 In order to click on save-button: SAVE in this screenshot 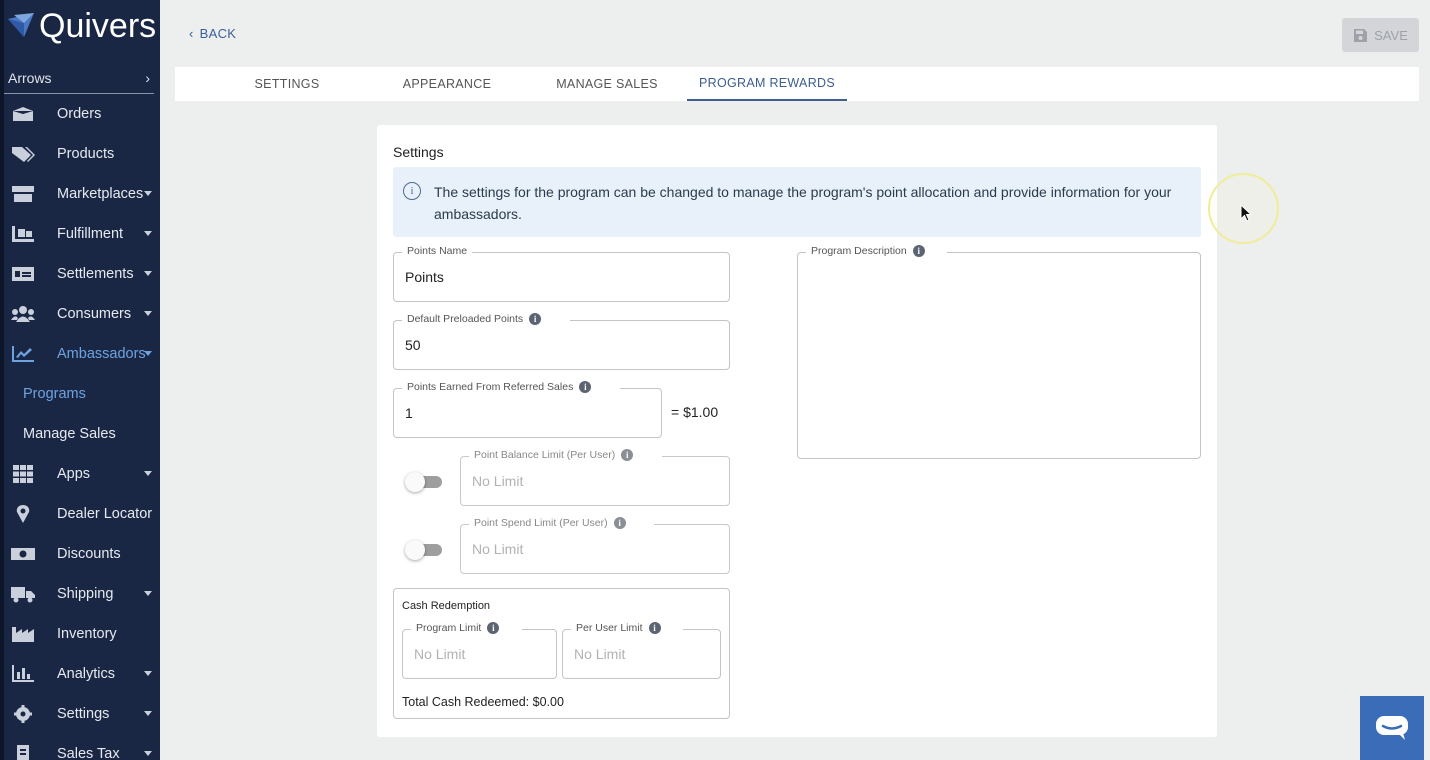, I will do `click(1380, 35)`.